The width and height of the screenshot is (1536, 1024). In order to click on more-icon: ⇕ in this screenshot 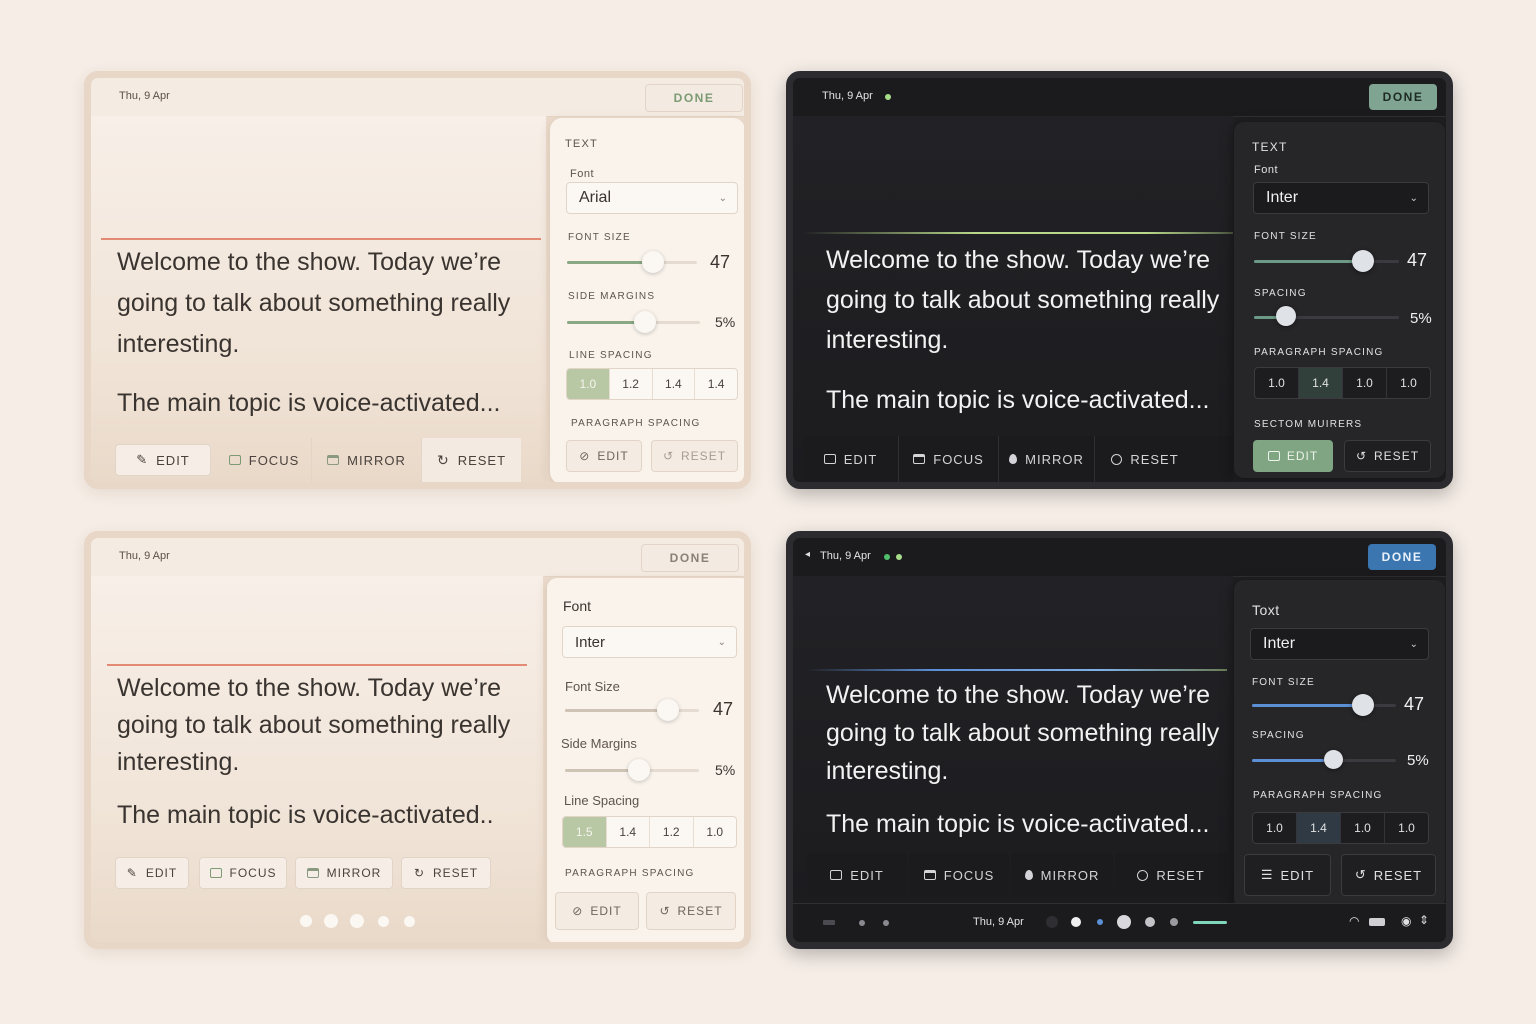, I will do `click(1424, 920)`.